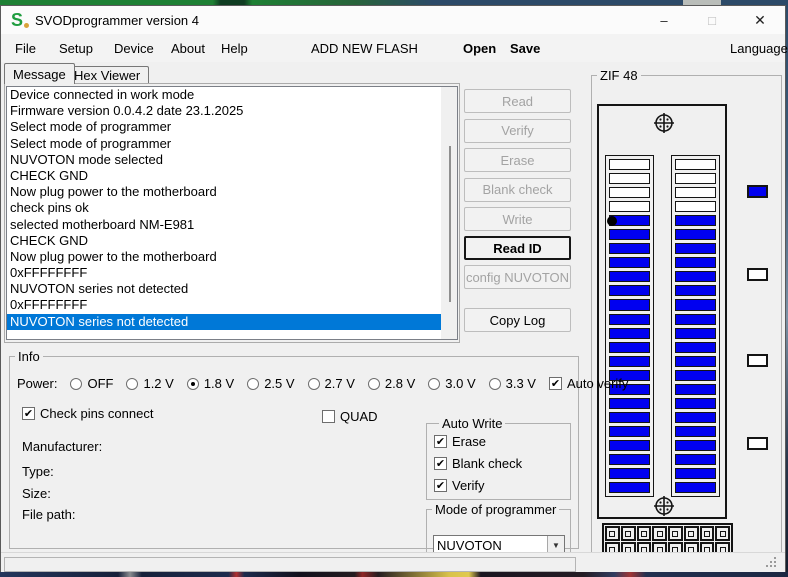 This screenshot has height=577, width=788. What do you see at coordinates (434, 383) in the screenshot?
I see `radio-button` at bounding box center [434, 383].